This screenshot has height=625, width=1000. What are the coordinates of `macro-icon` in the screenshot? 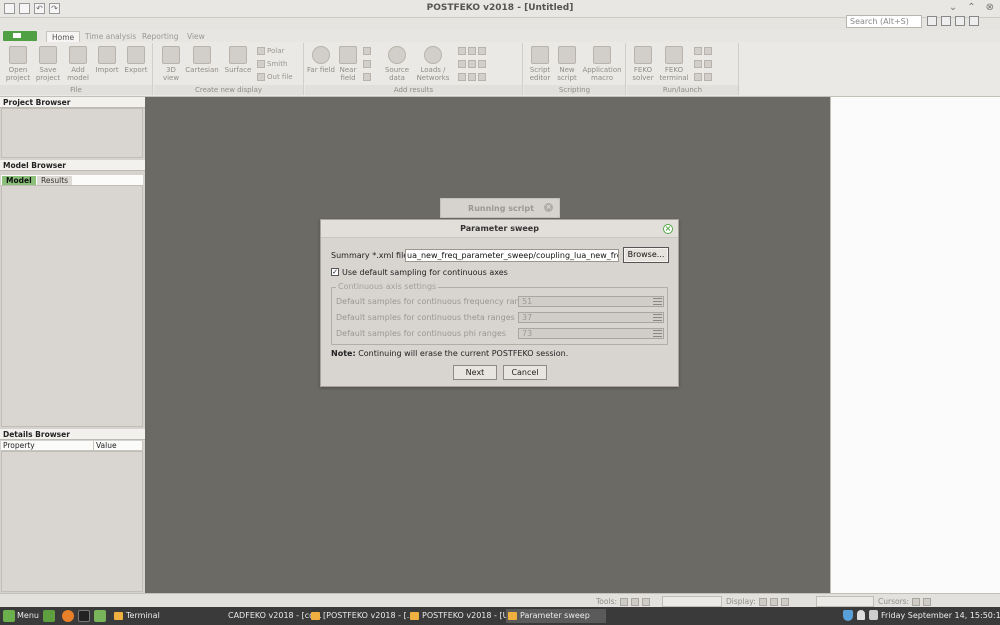 It's located at (602, 55).